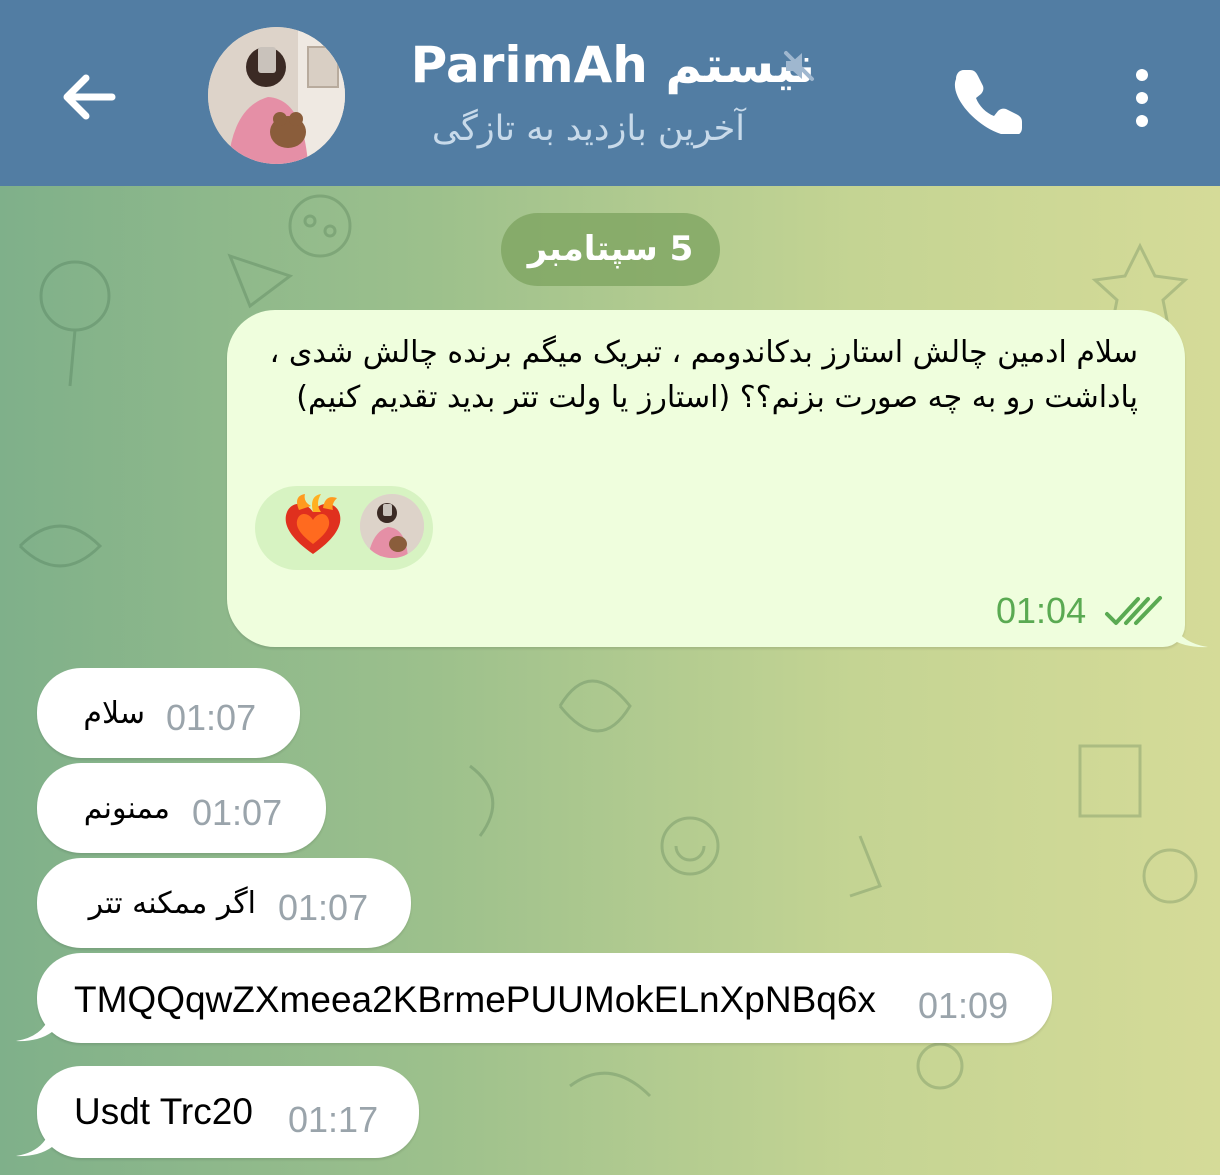 The height and width of the screenshot is (1175, 1220). Describe the element at coordinates (163, 1111) in the screenshot. I see `incoming-message-text: Usdt Trc20` at that location.